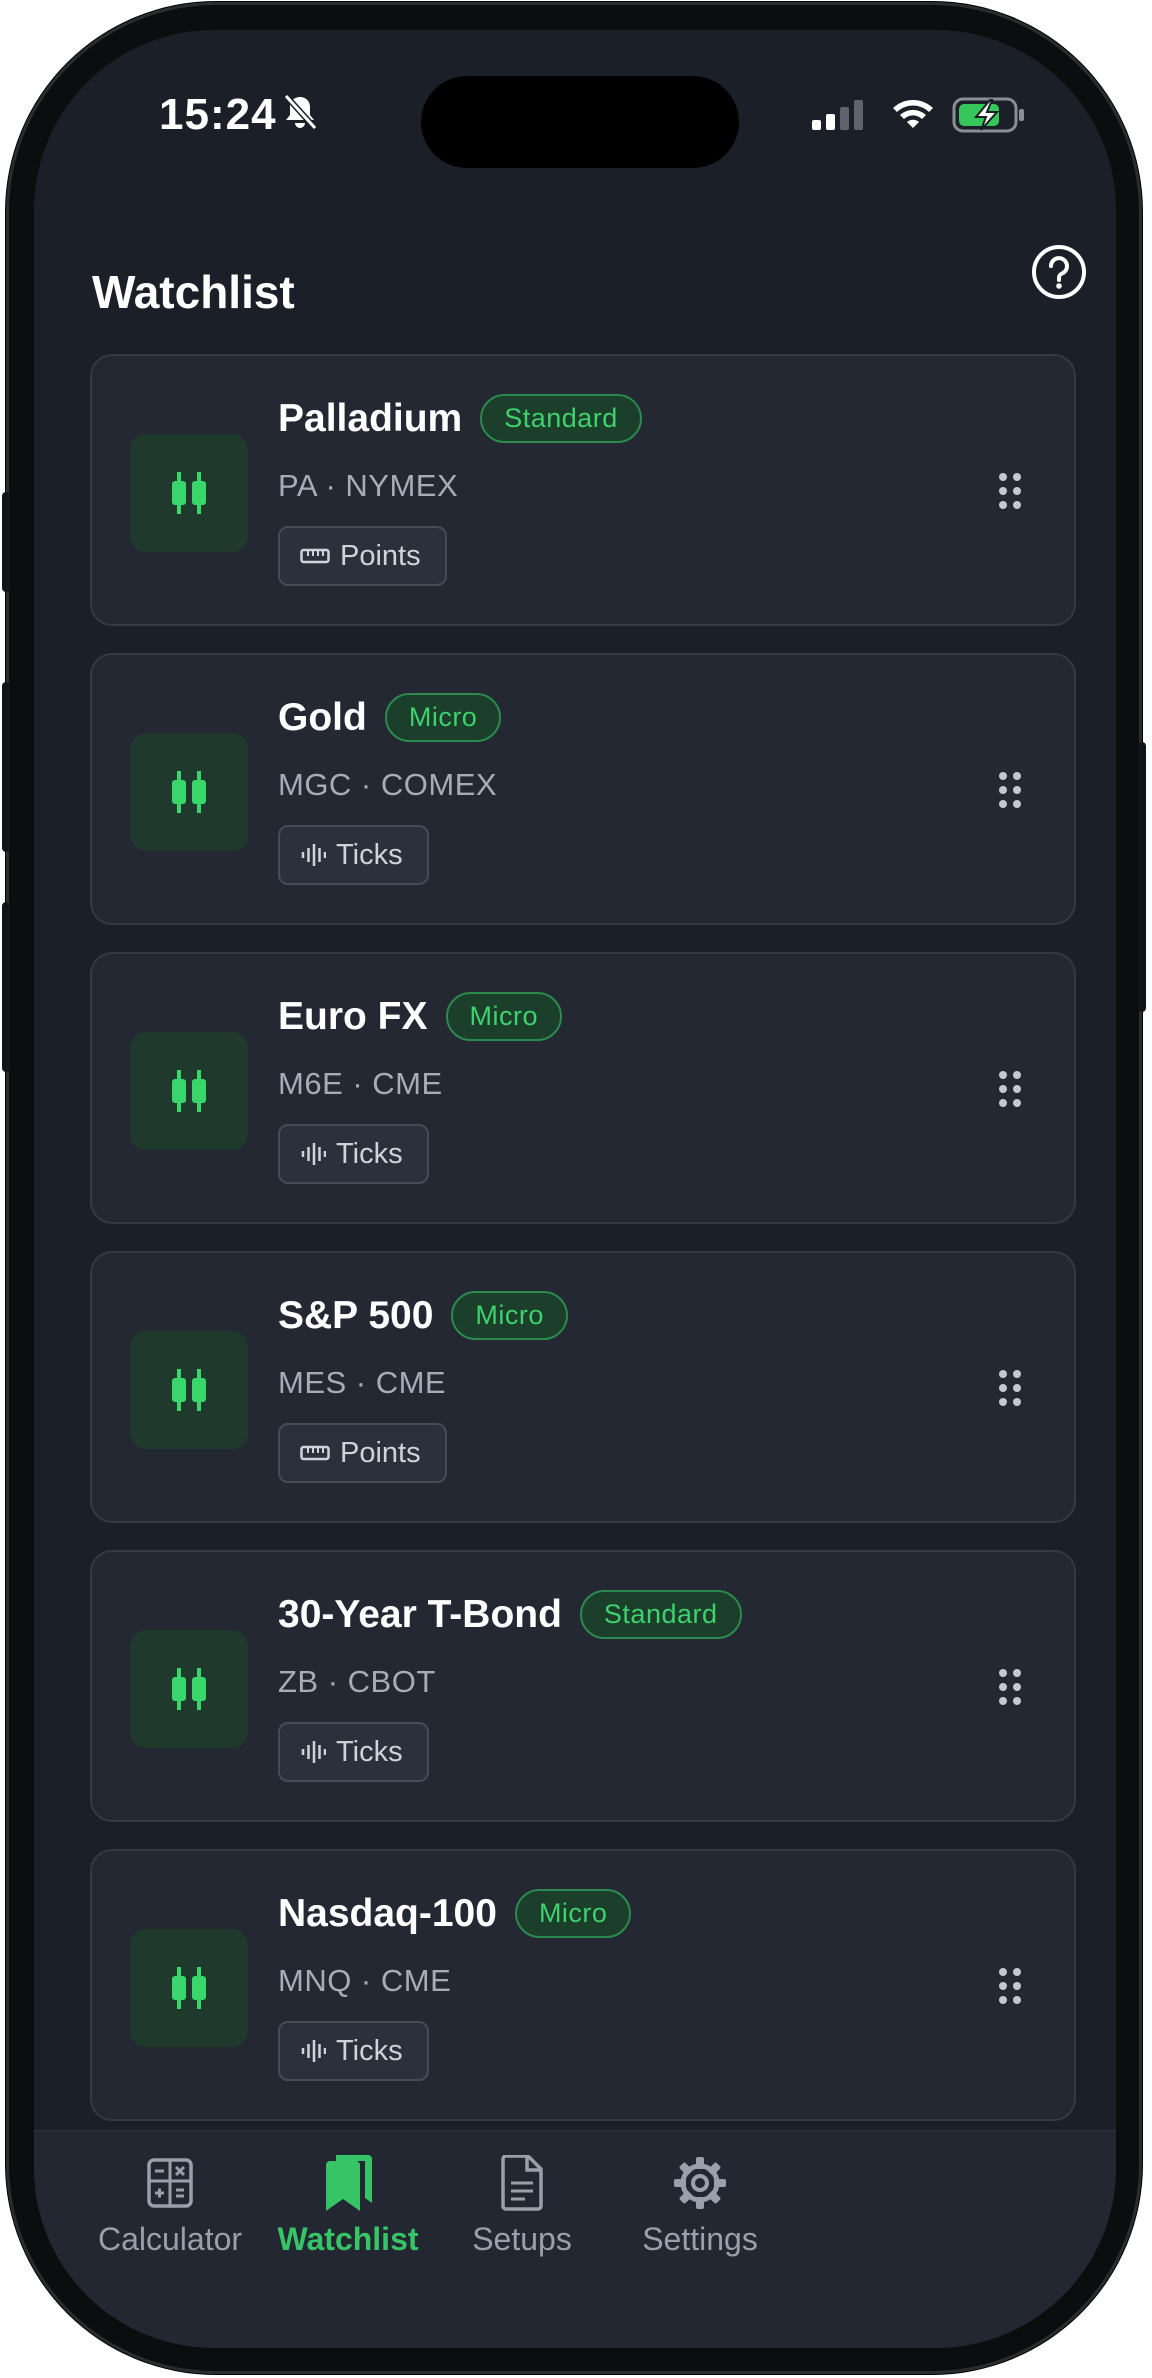  Describe the element at coordinates (583, 1985) in the screenshot. I see `watchlist-card: Nasdaq-100 Micro MNQ · CME Ticks` at that location.